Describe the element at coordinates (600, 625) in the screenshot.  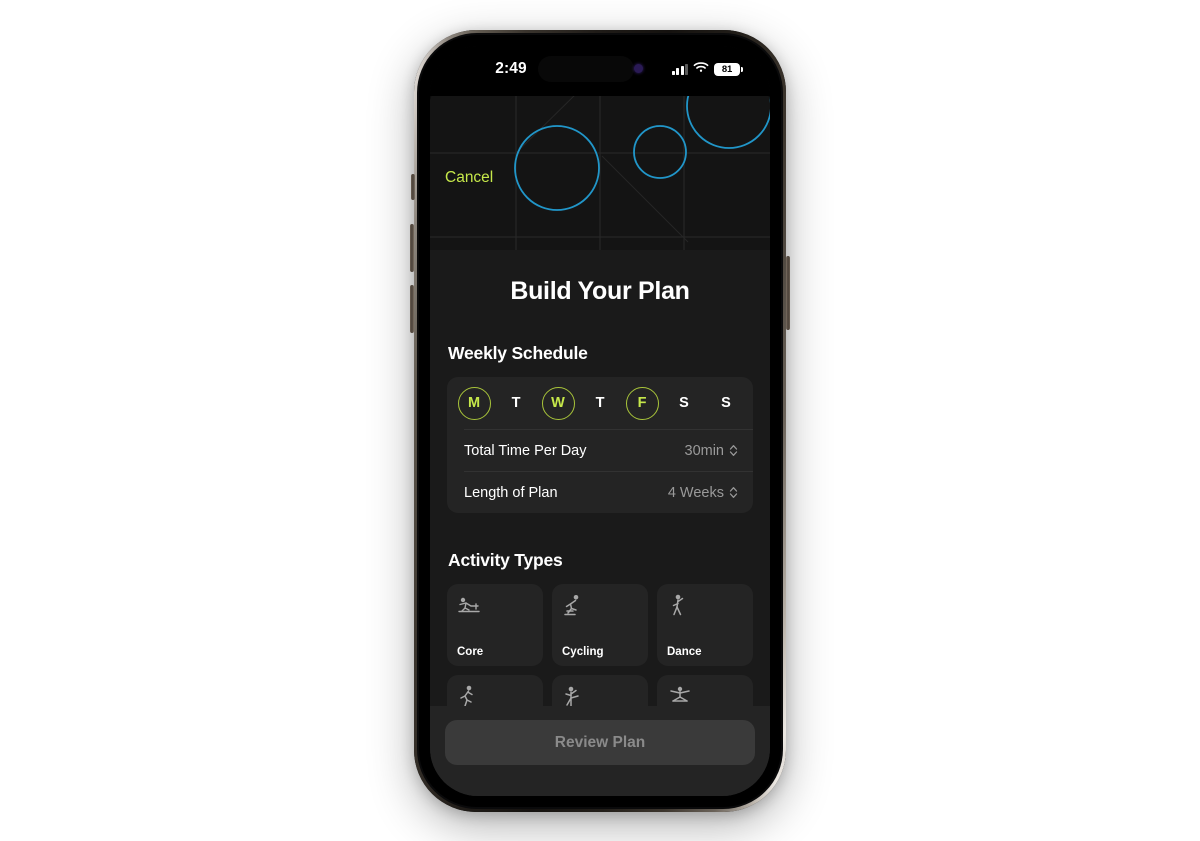
I see `activity-card-cycling: Cycling` at that location.